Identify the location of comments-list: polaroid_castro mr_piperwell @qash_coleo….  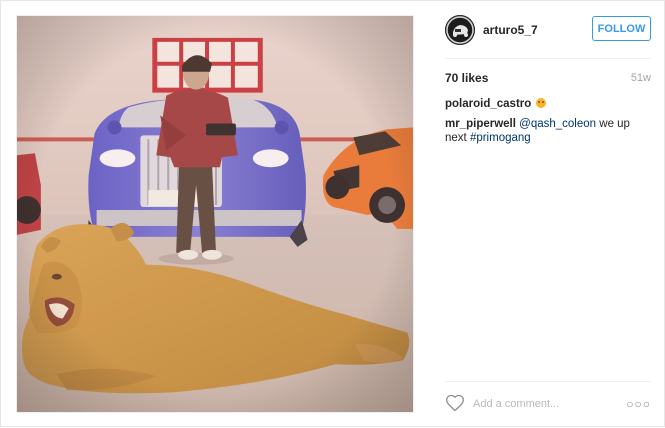
(548, 124).